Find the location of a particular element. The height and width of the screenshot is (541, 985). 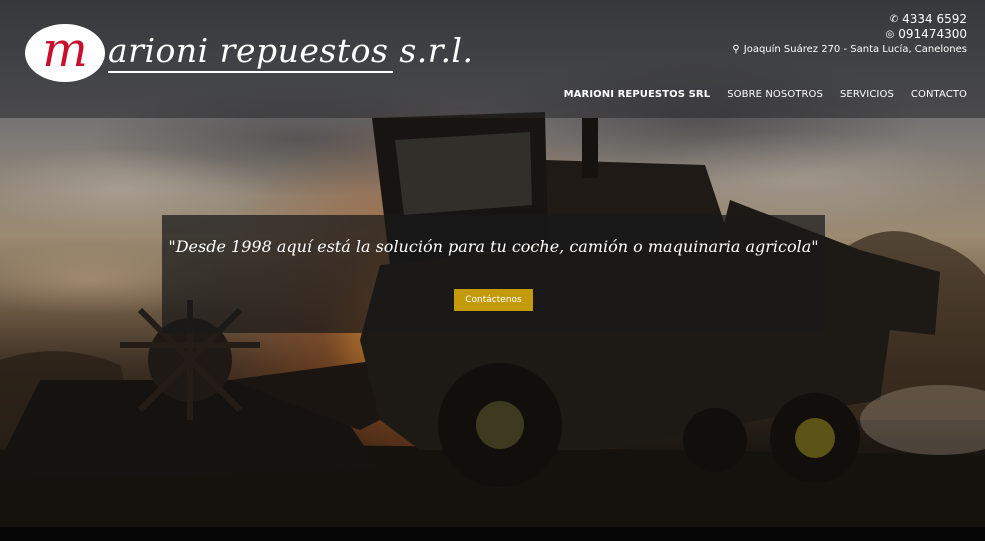

logo-letter: m is located at coordinates (65, 50).